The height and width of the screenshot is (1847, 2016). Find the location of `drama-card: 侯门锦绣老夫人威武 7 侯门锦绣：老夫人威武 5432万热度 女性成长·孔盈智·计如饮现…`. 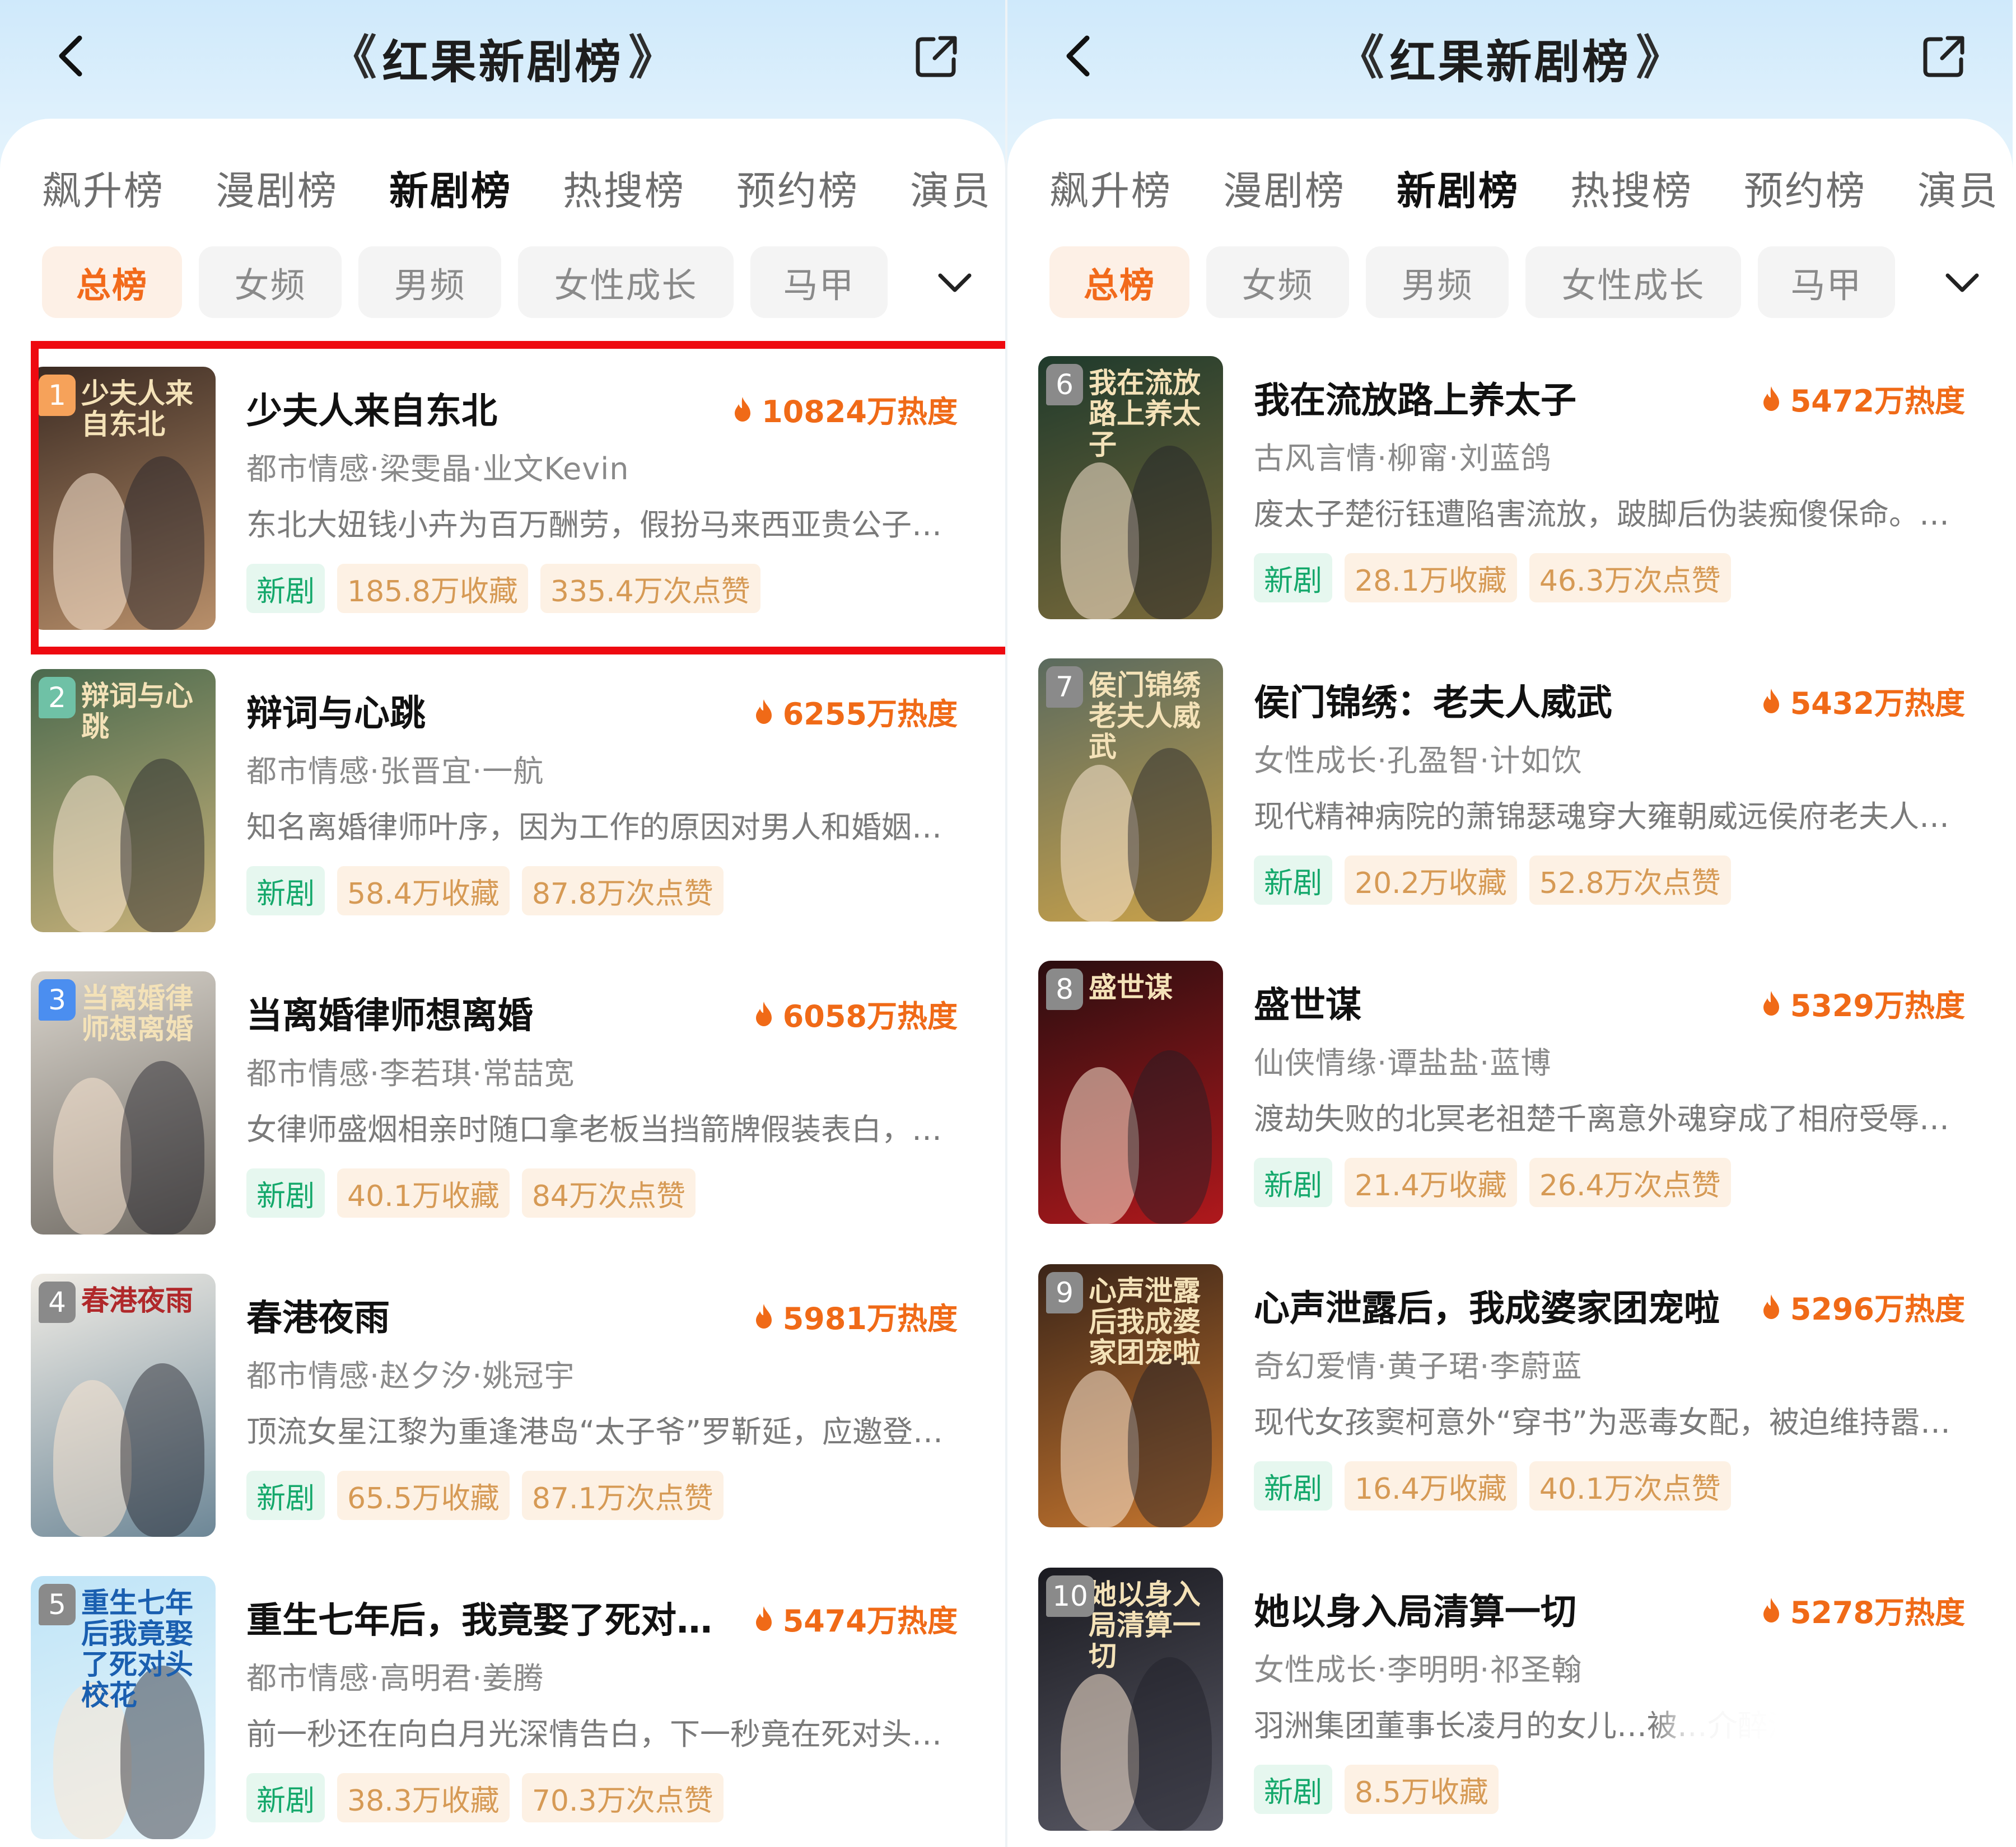

drama-card: 侯门锦绣老夫人威武 7 侯门锦绣：老夫人威武 5432万热度 女性成长·孔盈智·计如饮现… is located at coordinates (1510, 790).